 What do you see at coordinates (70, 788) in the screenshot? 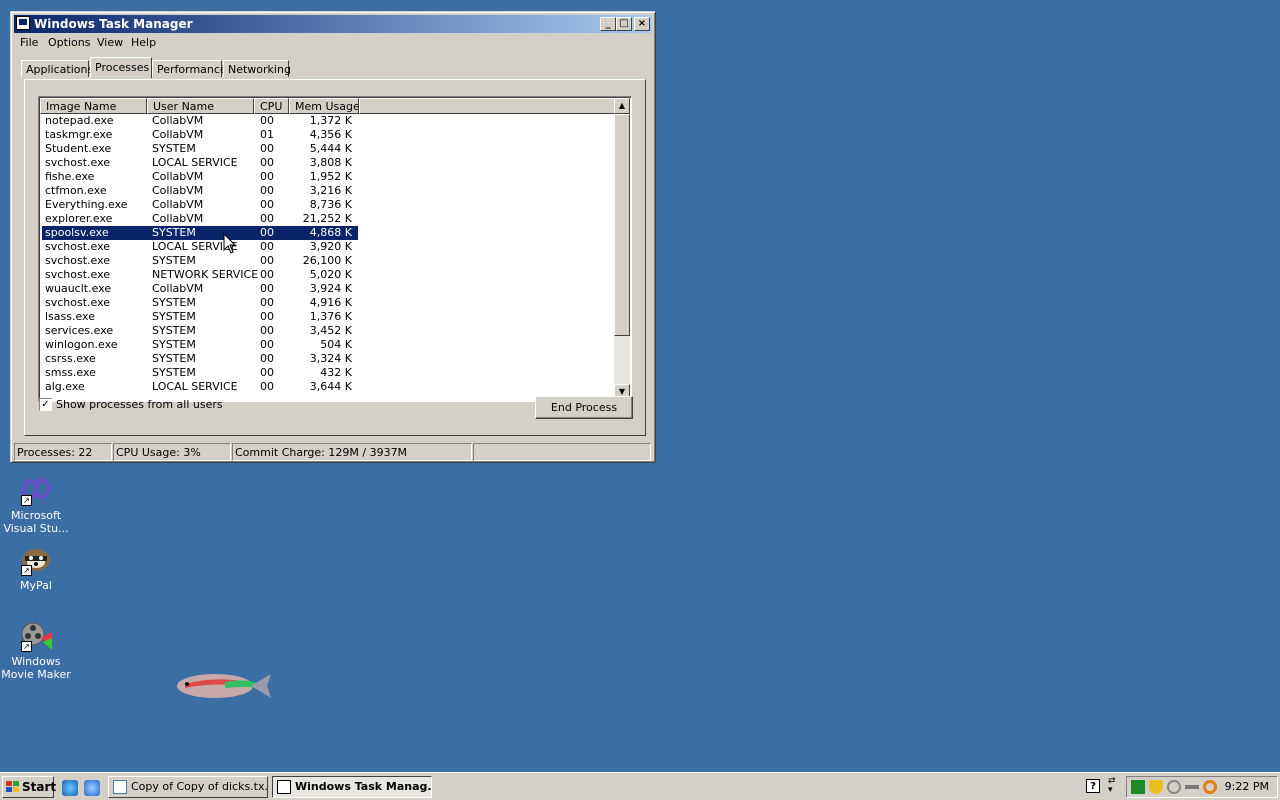
I see `internet-explorer-icon` at bounding box center [70, 788].